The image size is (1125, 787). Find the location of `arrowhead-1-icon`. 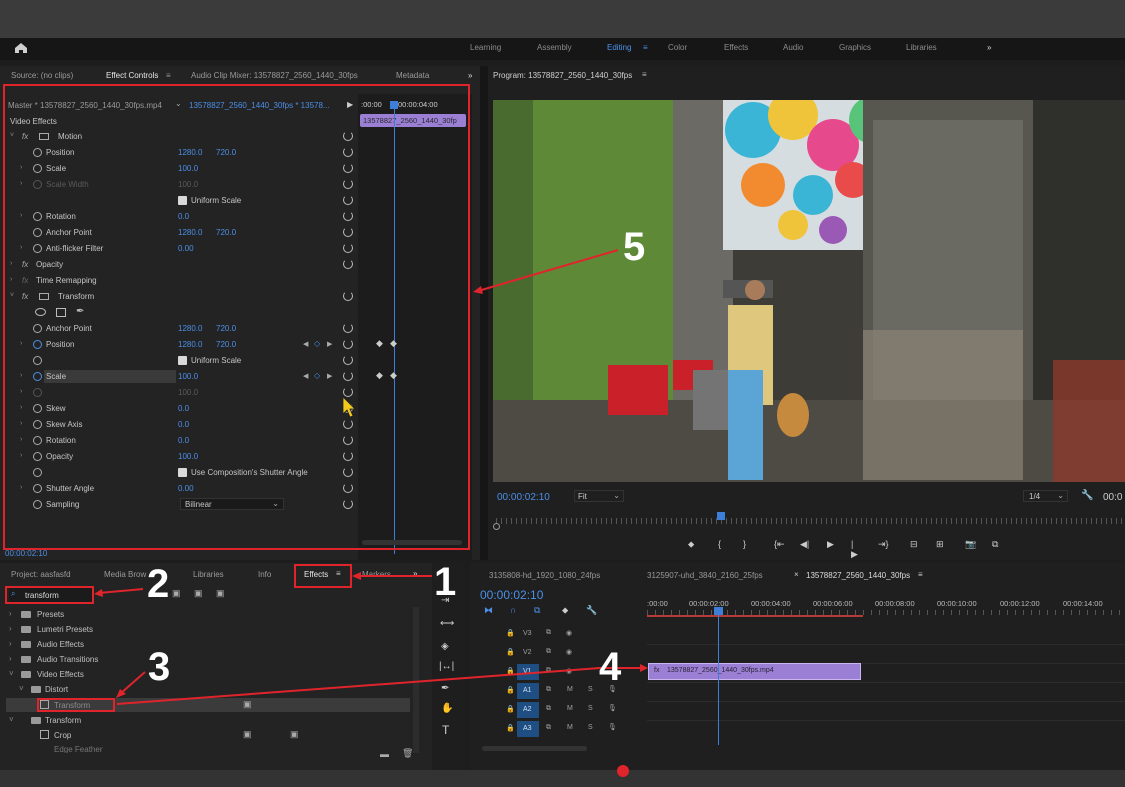

arrowhead-1-icon is located at coordinates (356, 576).